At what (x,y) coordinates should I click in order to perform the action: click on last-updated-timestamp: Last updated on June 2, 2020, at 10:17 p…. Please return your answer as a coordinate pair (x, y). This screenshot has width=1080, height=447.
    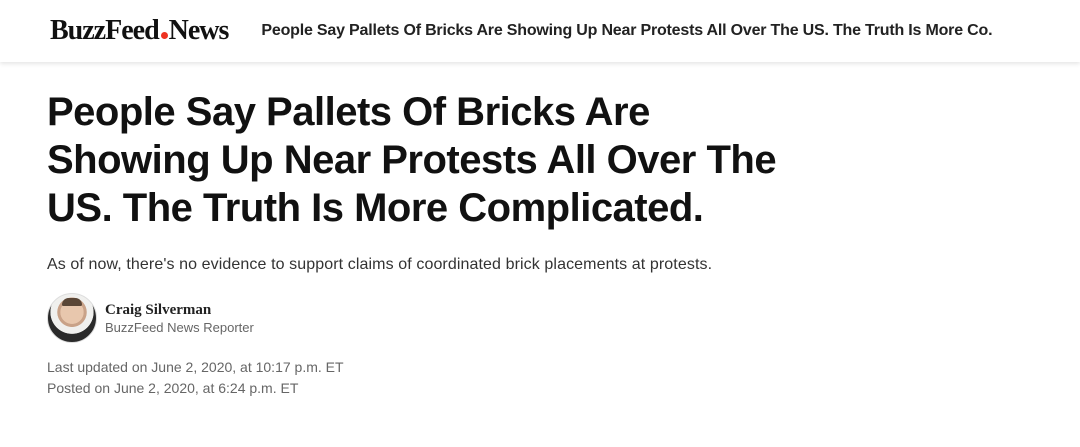
    Looking at the image, I should click on (195, 367).